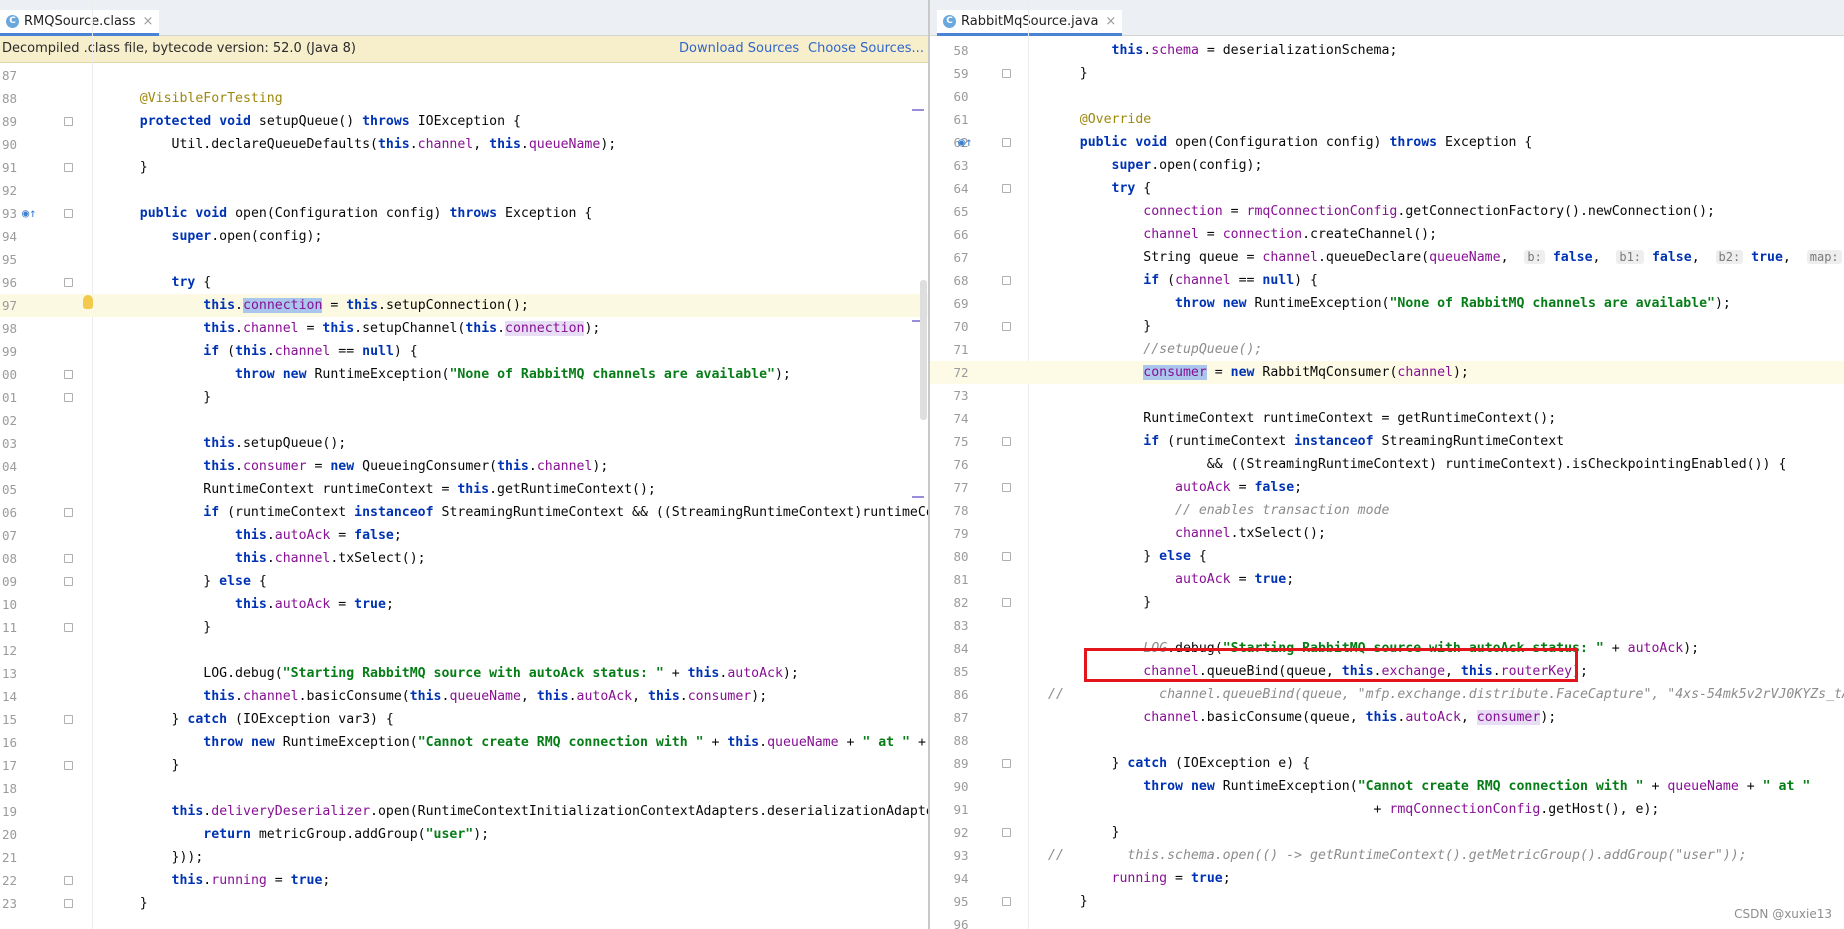 This screenshot has width=1844, height=929. I want to click on code-line: 99 if (this.channel == null) {, so click(464, 351).